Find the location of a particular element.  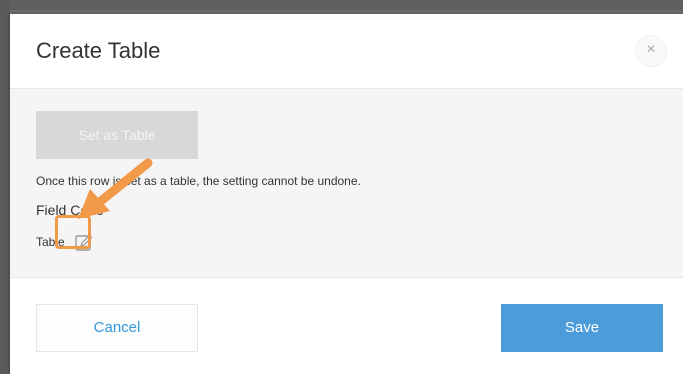

save-button: Save is located at coordinates (582, 328).